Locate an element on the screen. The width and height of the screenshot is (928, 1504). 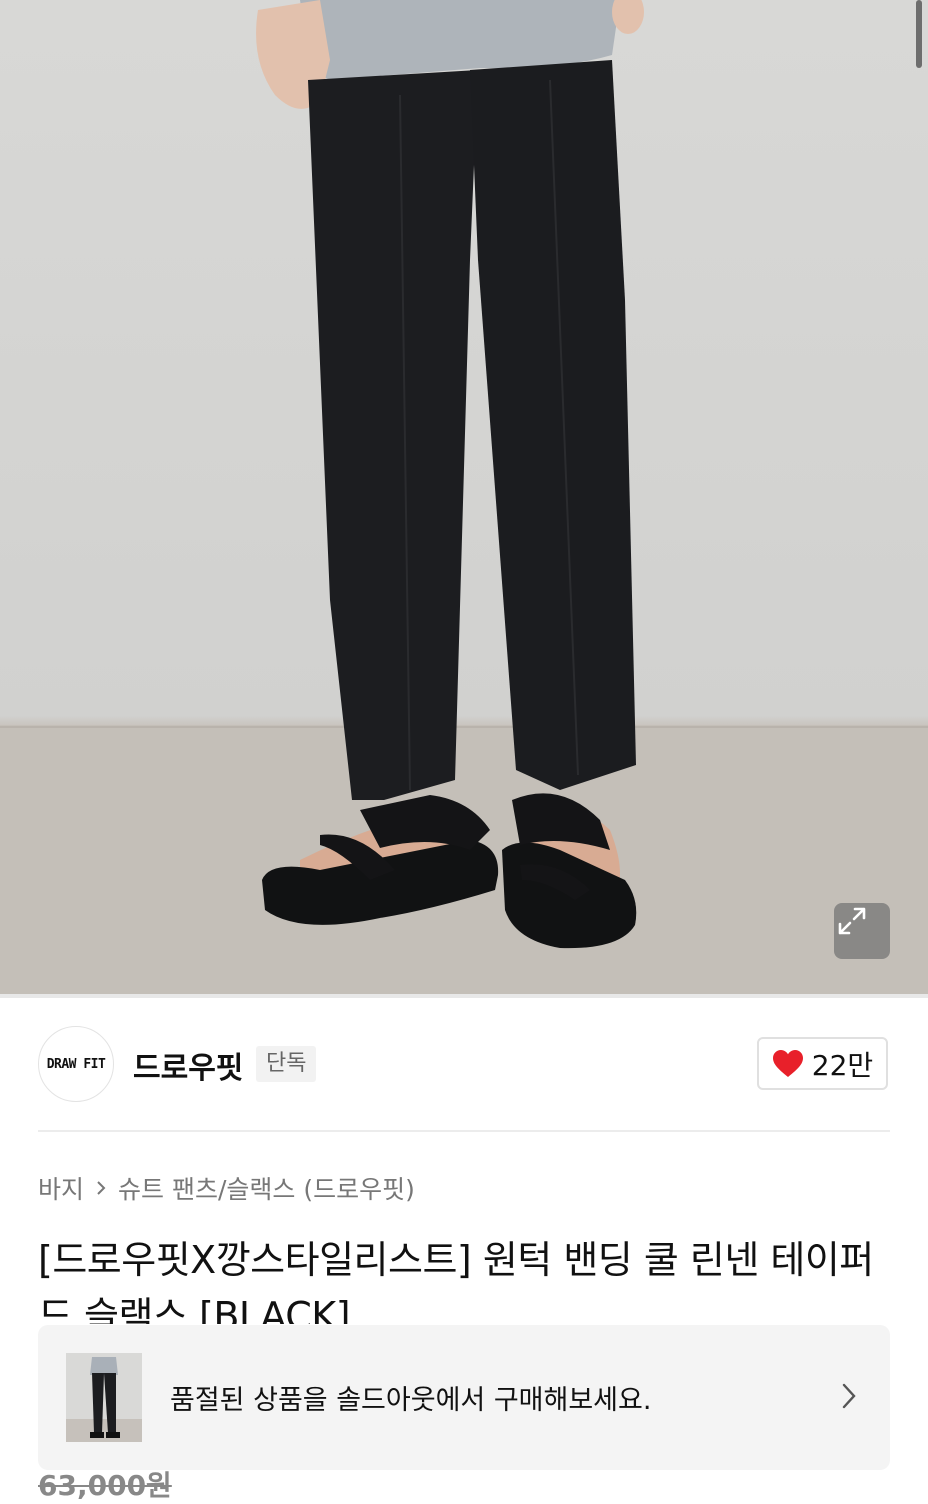
breadcrumb: 바지 슈트 팬츠/슬랙스 (드로우핏) is located at coordinates (226, 1188).